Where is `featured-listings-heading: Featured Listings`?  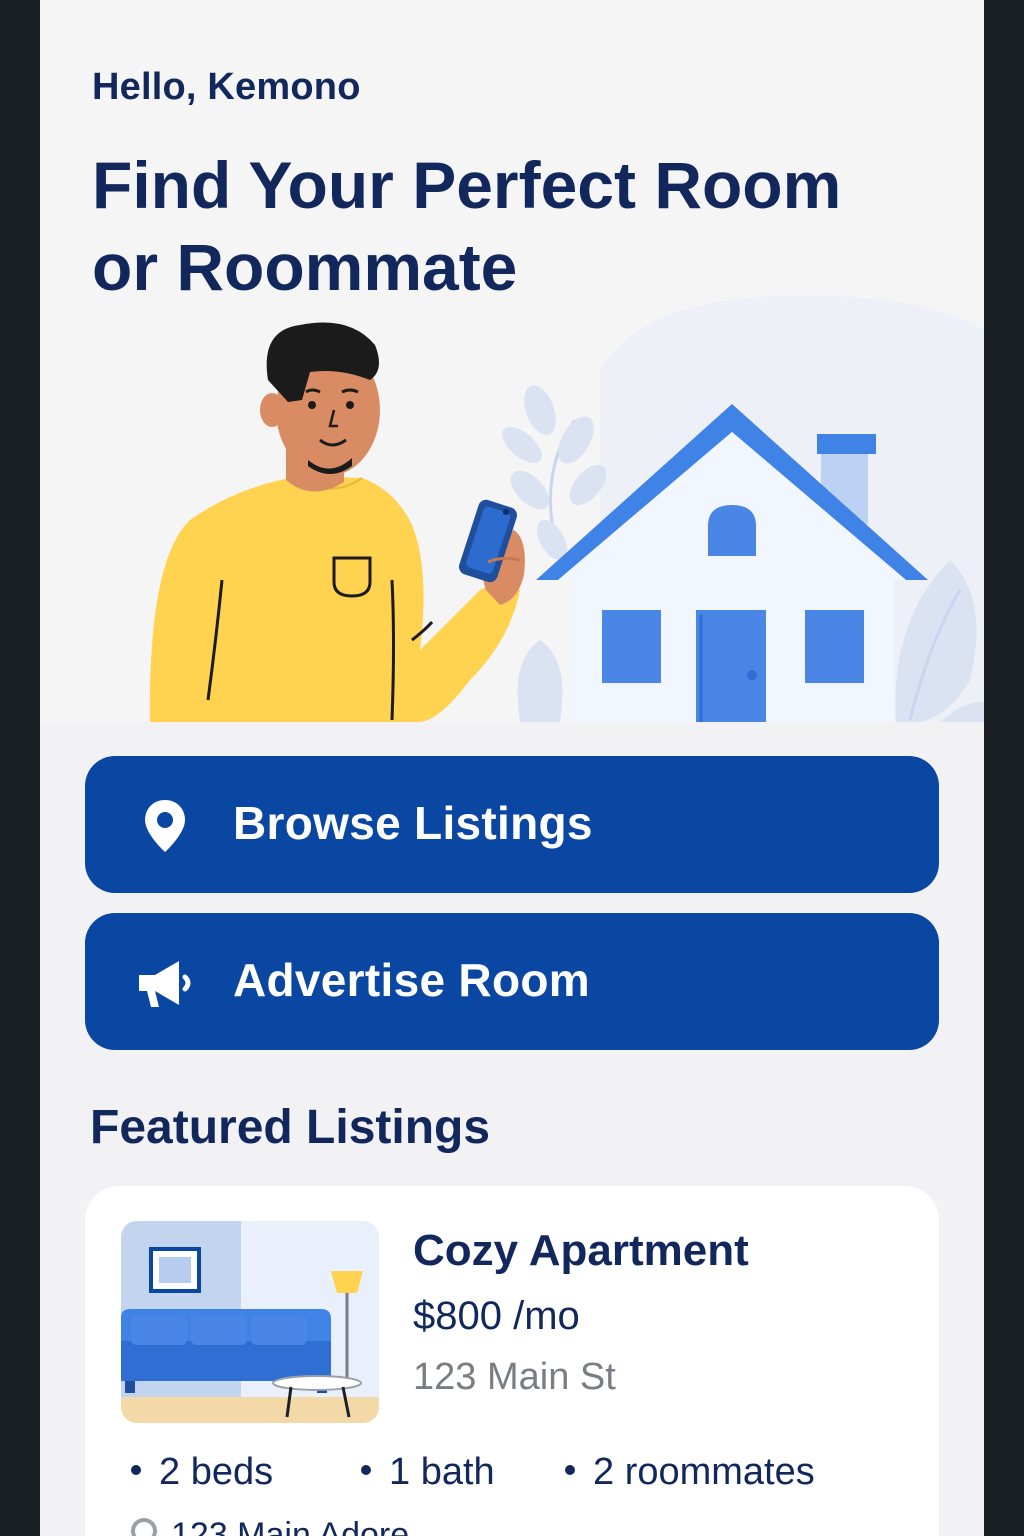
featured-listings-heading: Featured Listings is located at coordinates (290, 1127).